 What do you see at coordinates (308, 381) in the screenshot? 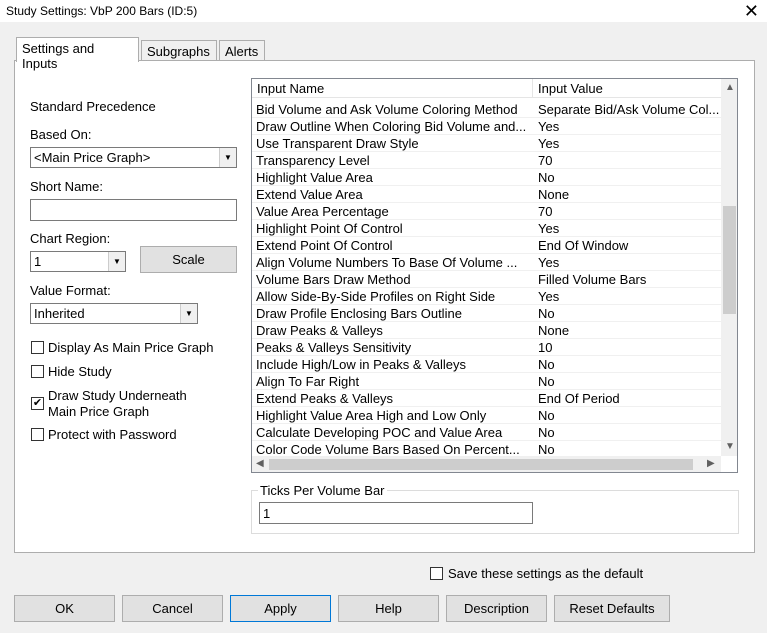
I see `input-name: Align To Far Right` at bounding box center [308, 381].